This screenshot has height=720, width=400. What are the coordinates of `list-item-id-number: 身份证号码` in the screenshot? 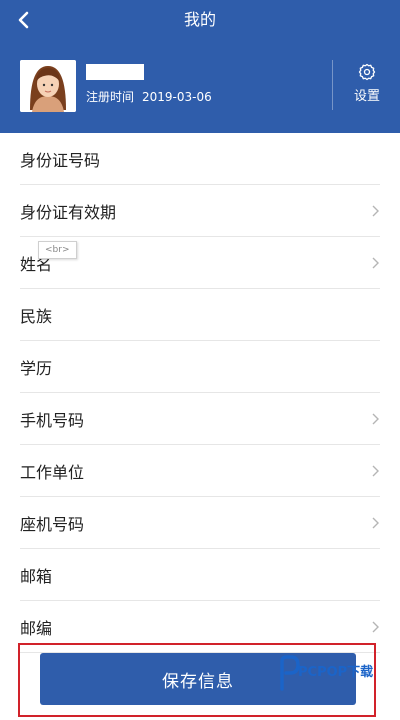 It's located at (200, 159).